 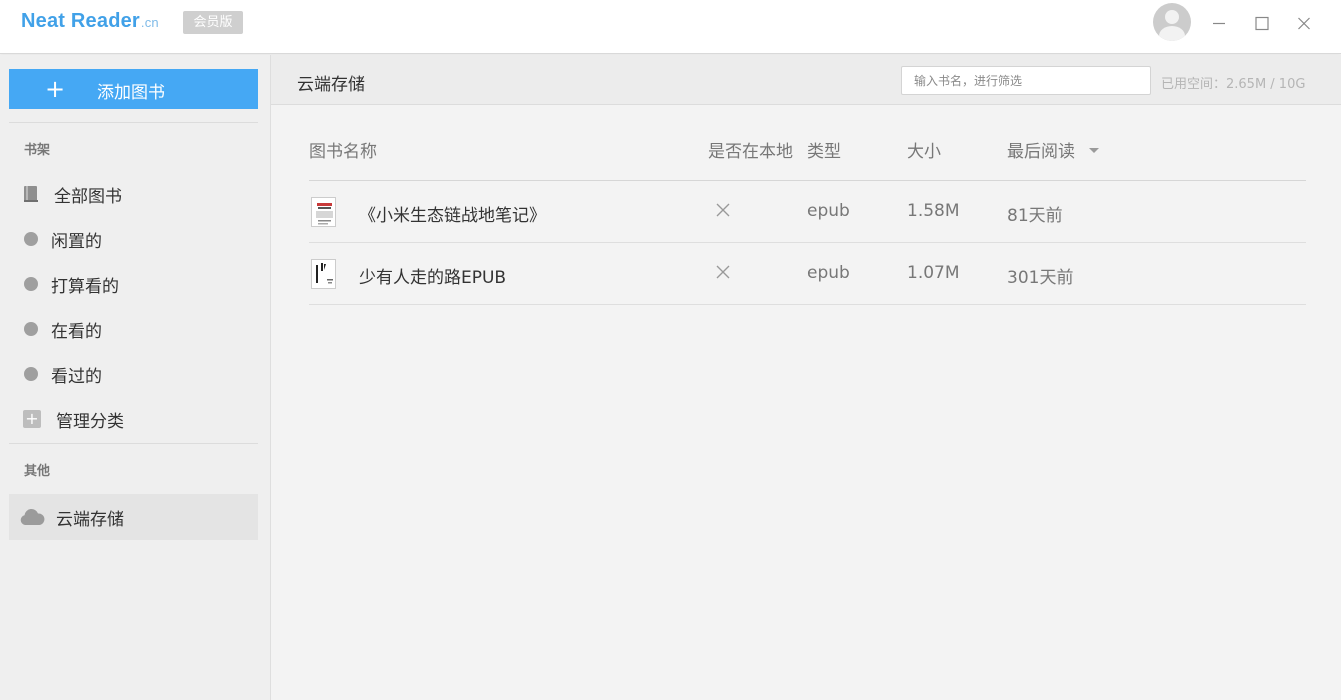 I want to click on column-header-last-read: 最后阅读, so click(x=1053, y=149).